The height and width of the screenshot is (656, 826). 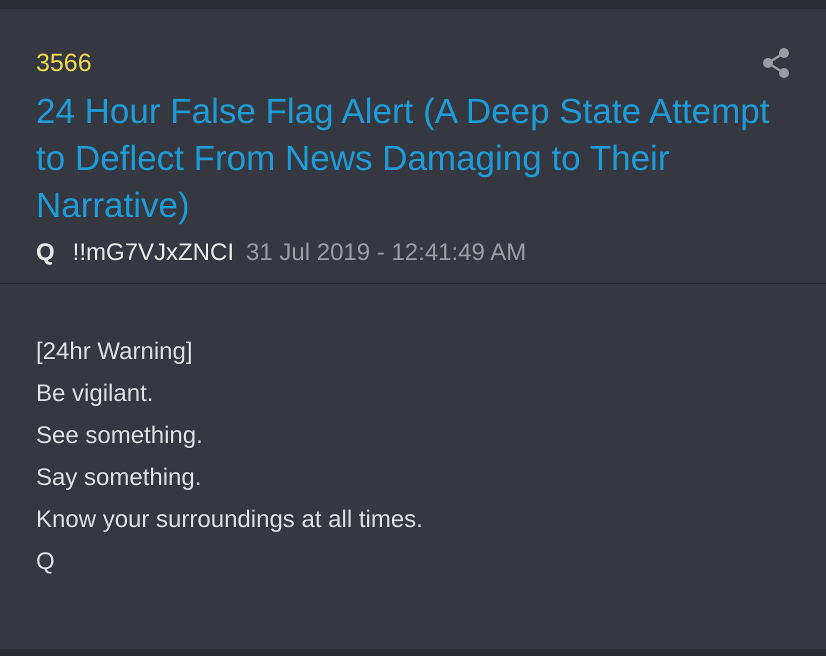 I want to click on share-icon, so click(x=776, y=63).